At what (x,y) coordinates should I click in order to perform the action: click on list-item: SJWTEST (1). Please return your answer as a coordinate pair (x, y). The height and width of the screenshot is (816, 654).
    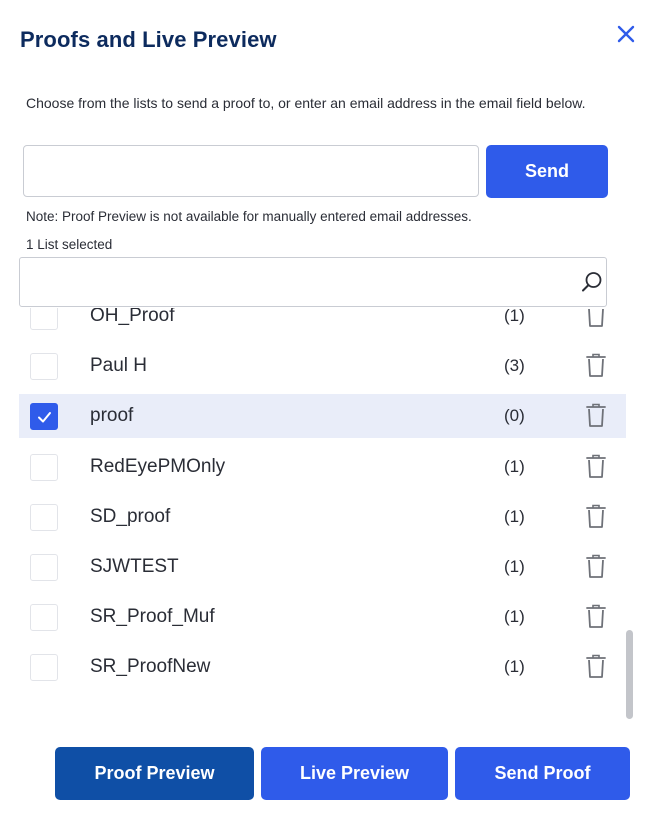
    Looking at the image, I should click on (322, 567).